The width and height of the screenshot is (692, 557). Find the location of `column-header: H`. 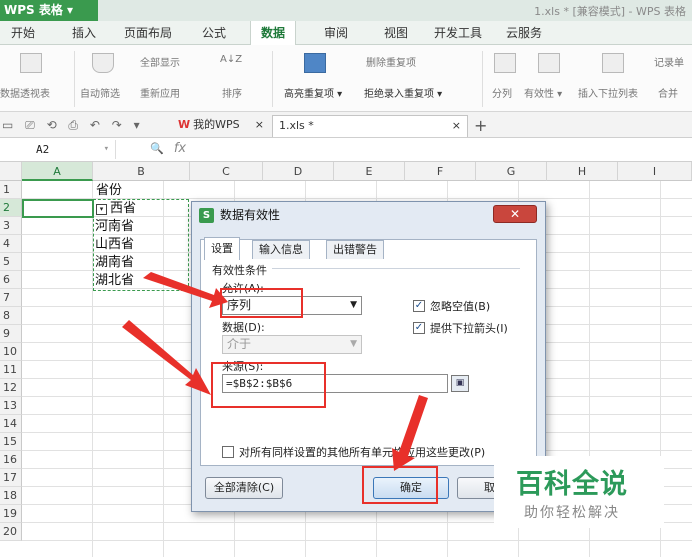

column-header: H is located at coordinates (582, 171).